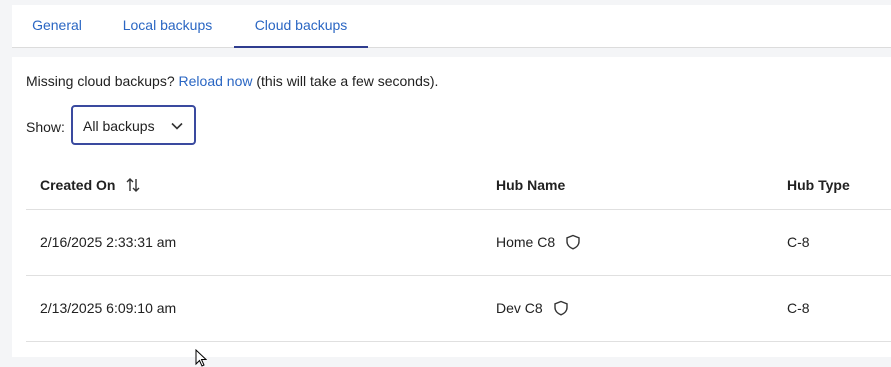  What do you see at coordinates (201, 358) in the screenshot?
I see `mouse-pointer-icon` at bounding box center [201, 358].